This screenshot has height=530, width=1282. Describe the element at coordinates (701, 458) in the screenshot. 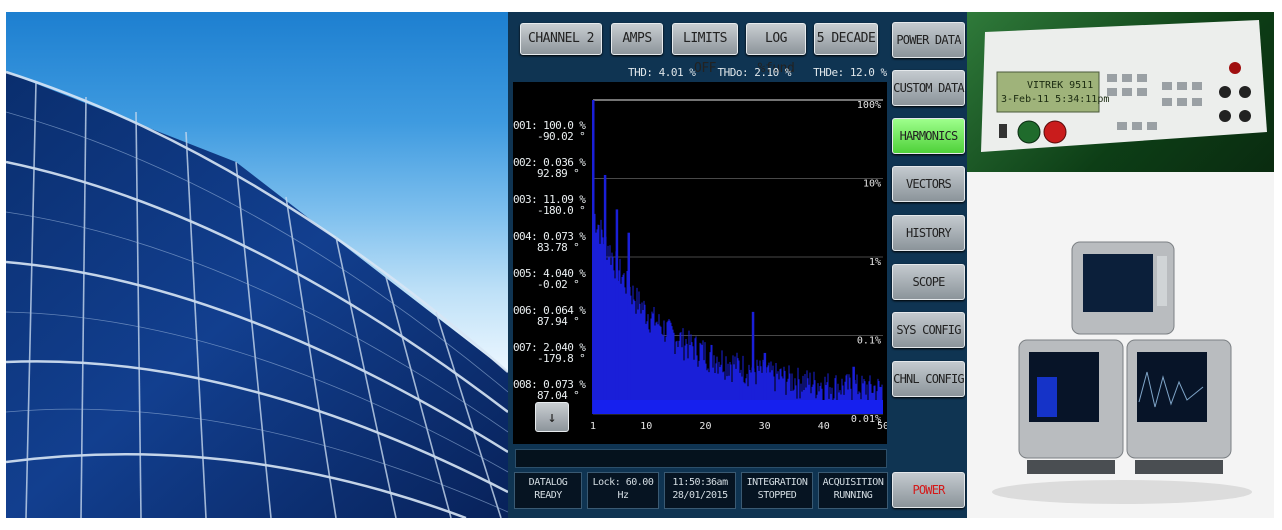

I see `message-bar` at that location.